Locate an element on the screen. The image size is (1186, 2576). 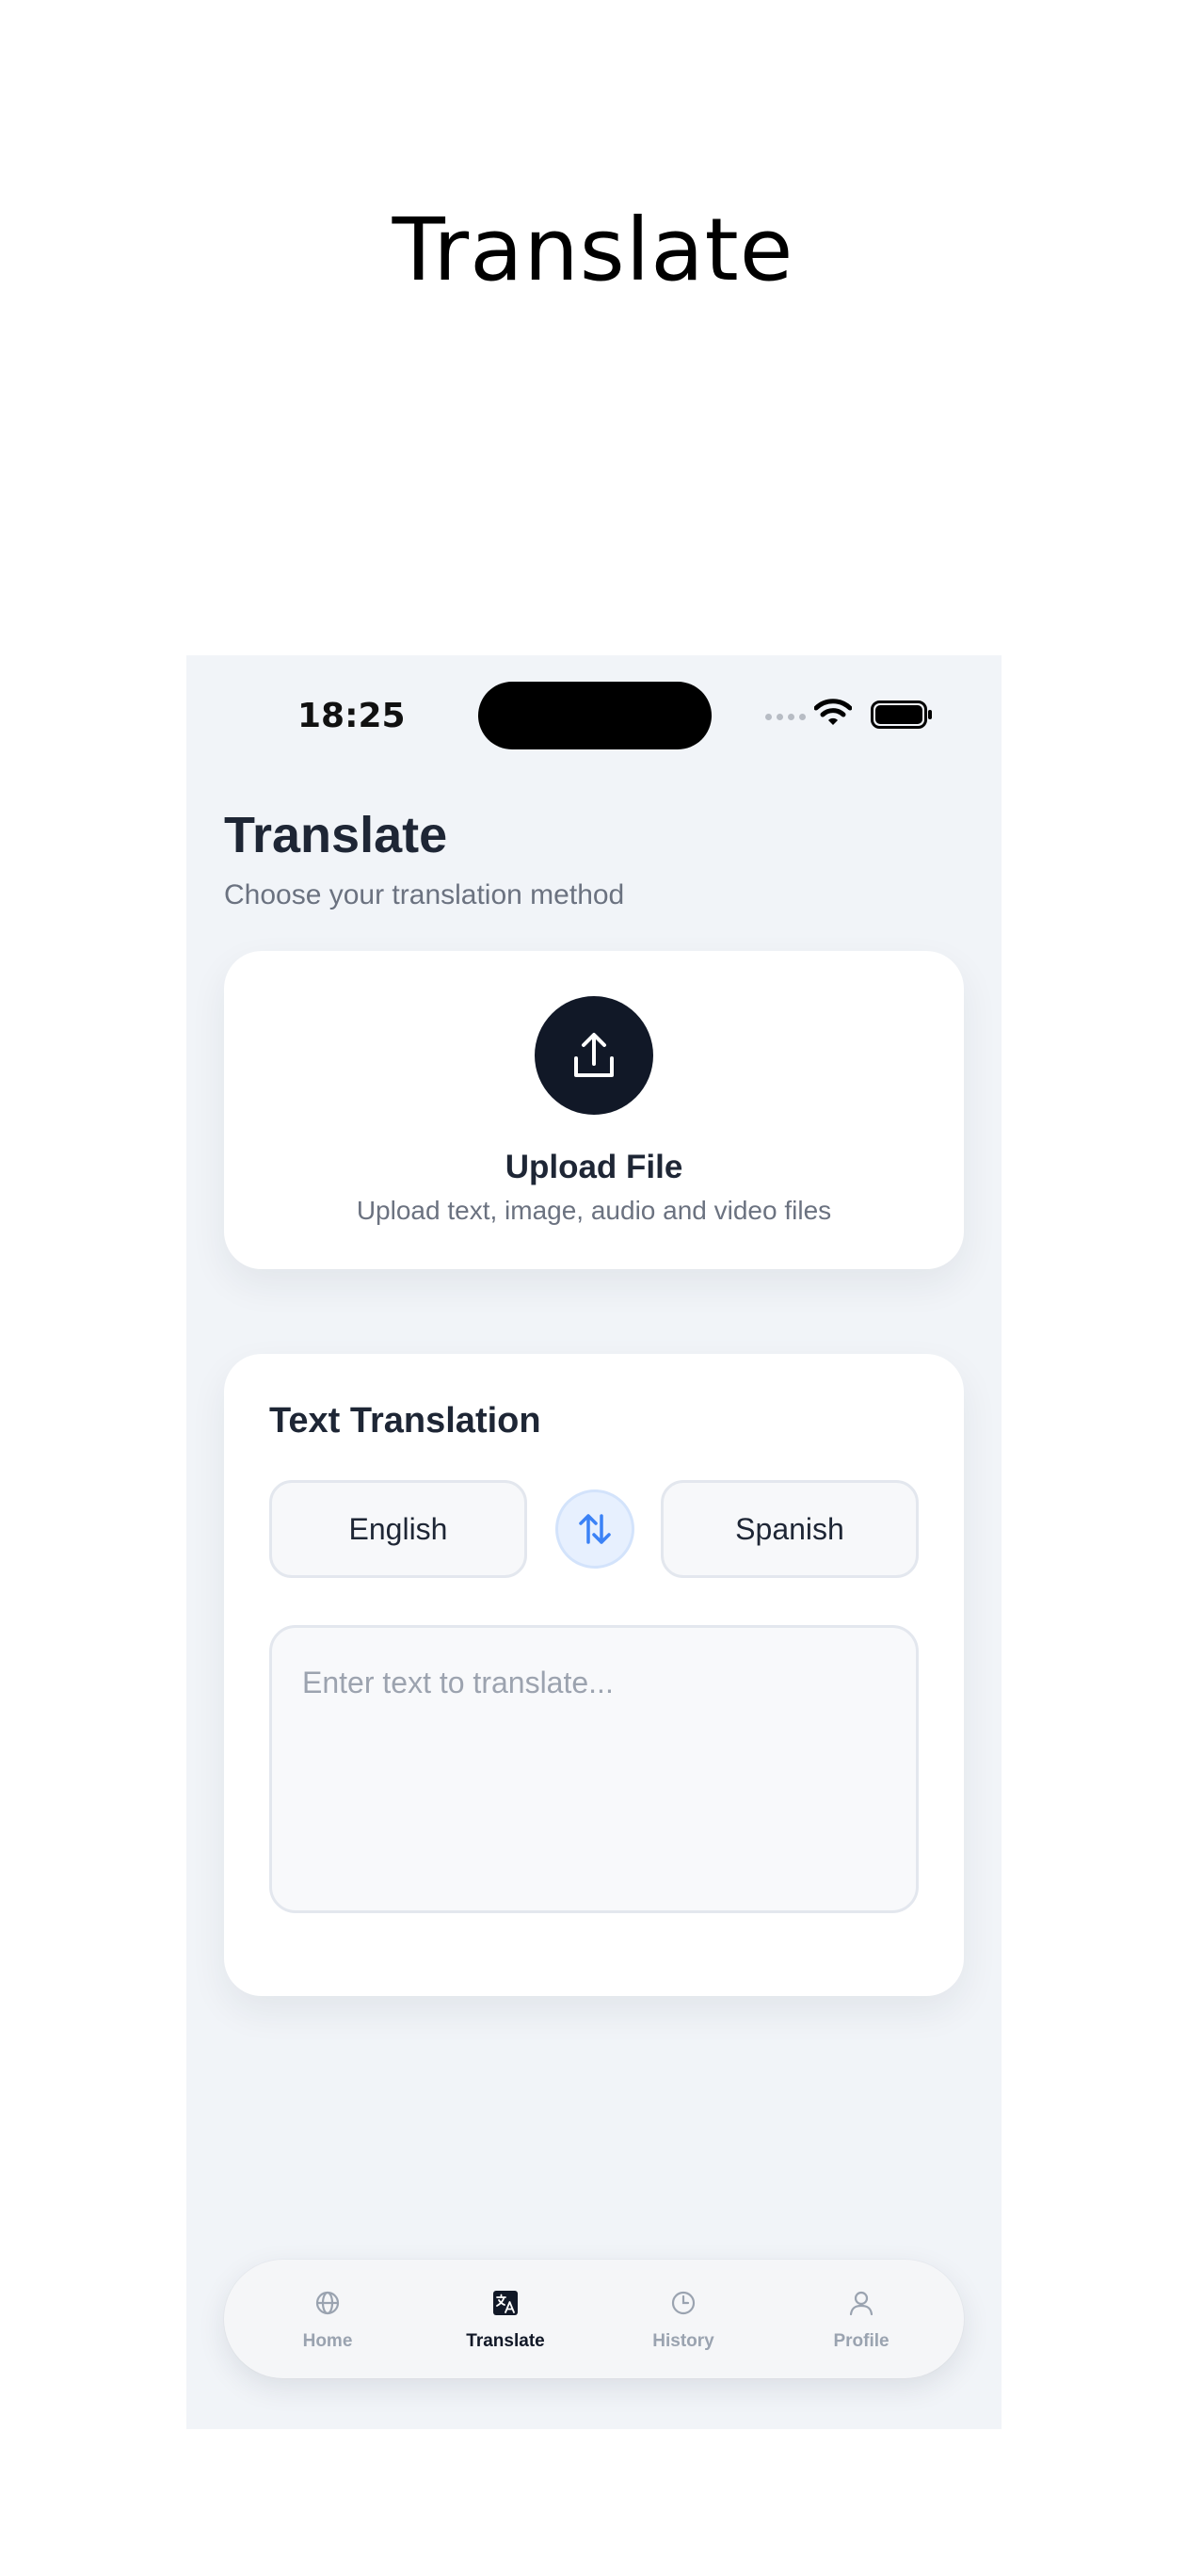
tab-profile: Profile is located at coordinates (861, 2319).